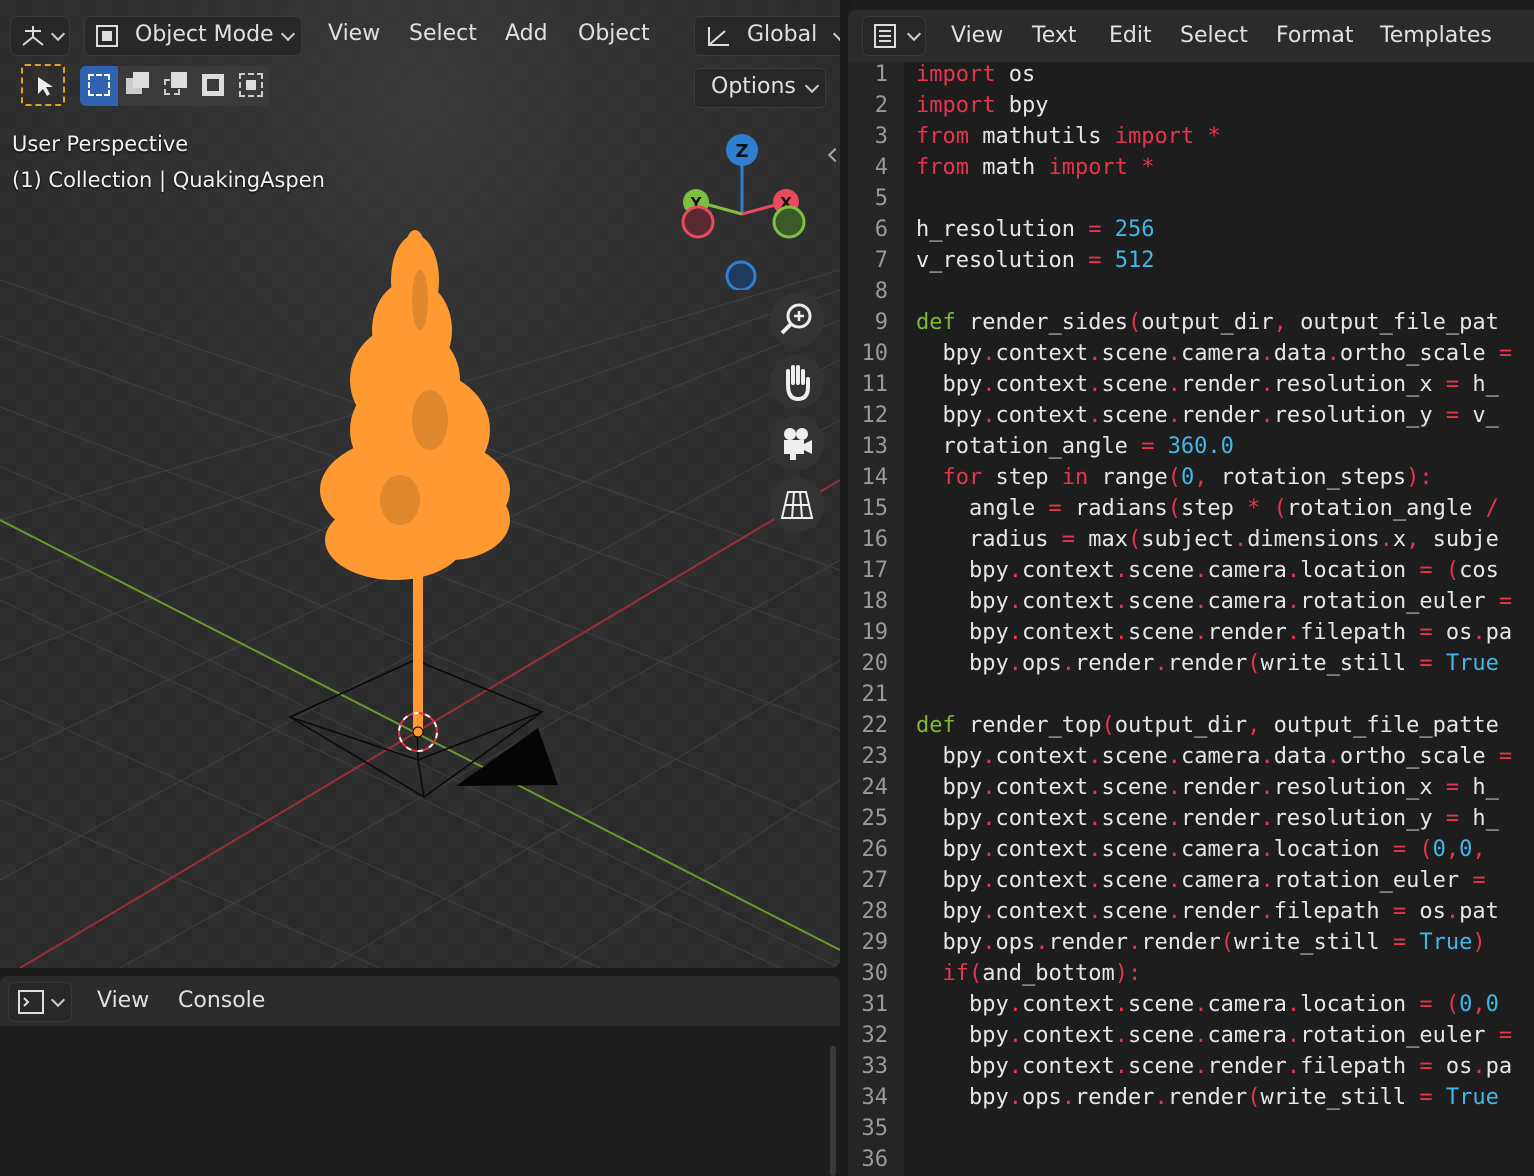  I want to click on select-subtract-button, so click(175, 86).